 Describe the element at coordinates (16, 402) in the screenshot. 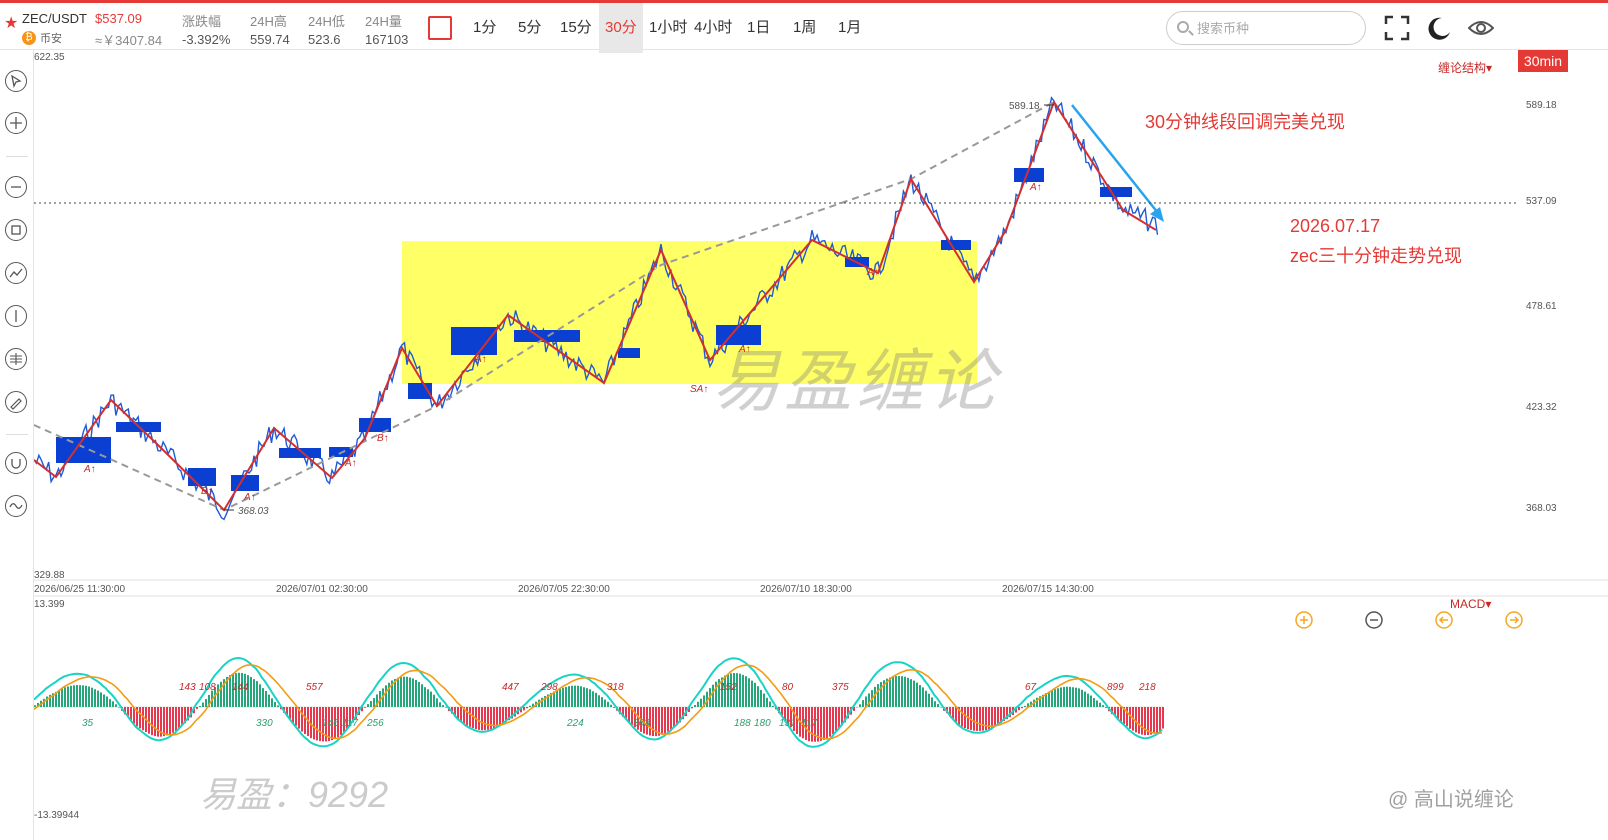

I see `brush-tool-icon` at that location.